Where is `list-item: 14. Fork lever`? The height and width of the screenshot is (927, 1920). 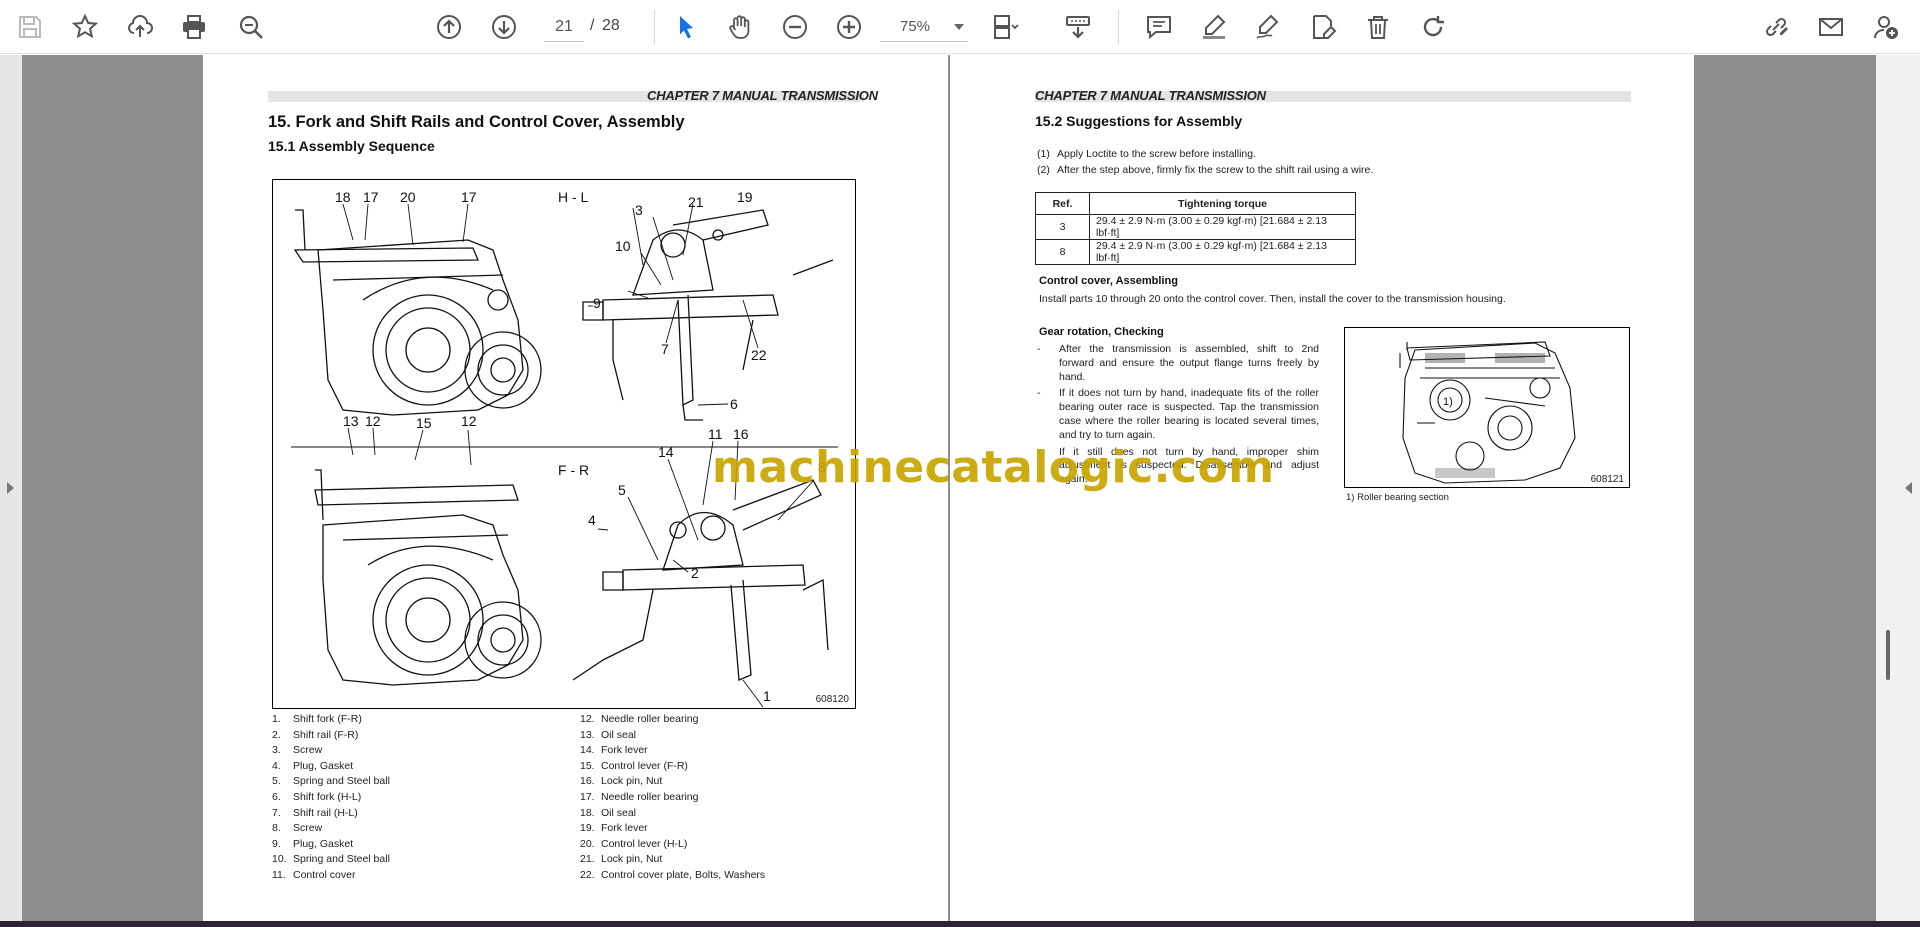
list-item: 14. Fork lever is located at coordinates (614, 750).